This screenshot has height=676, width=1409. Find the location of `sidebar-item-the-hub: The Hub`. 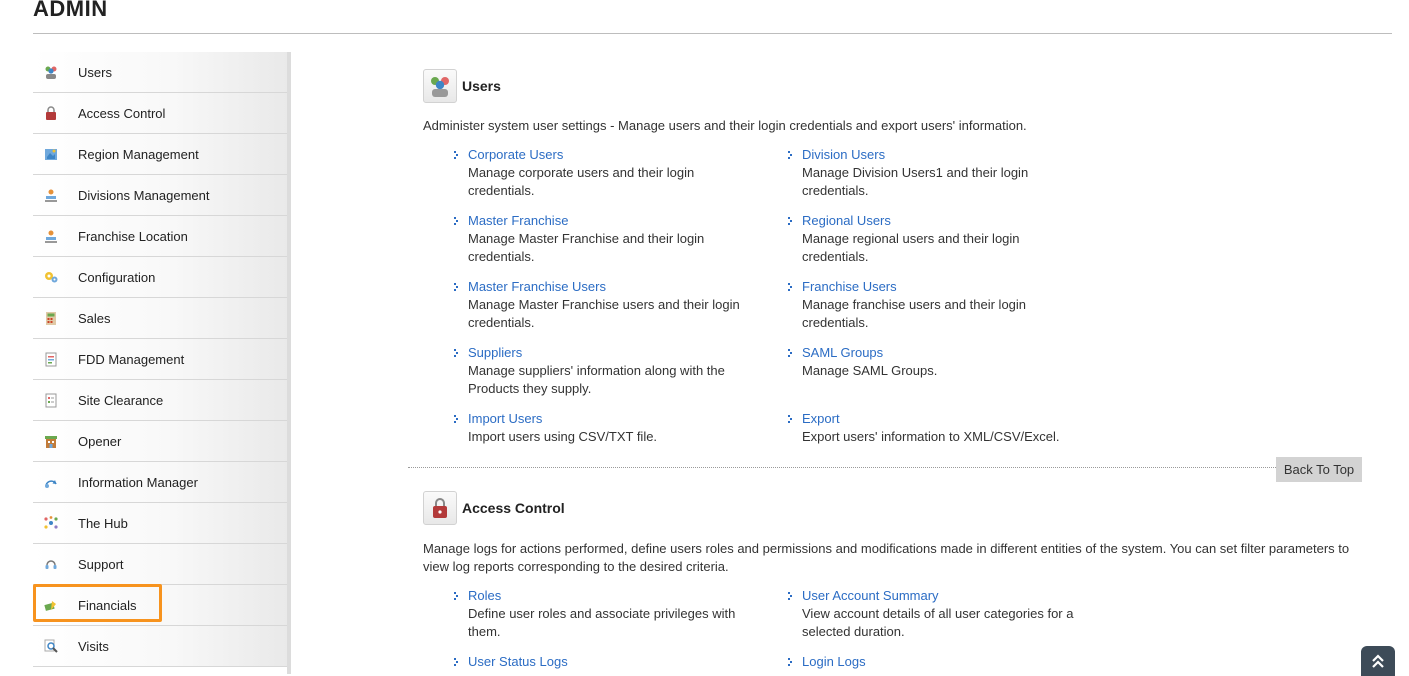

sidebar-item-the-hub: The Hub is located at coordinates (160, 523).